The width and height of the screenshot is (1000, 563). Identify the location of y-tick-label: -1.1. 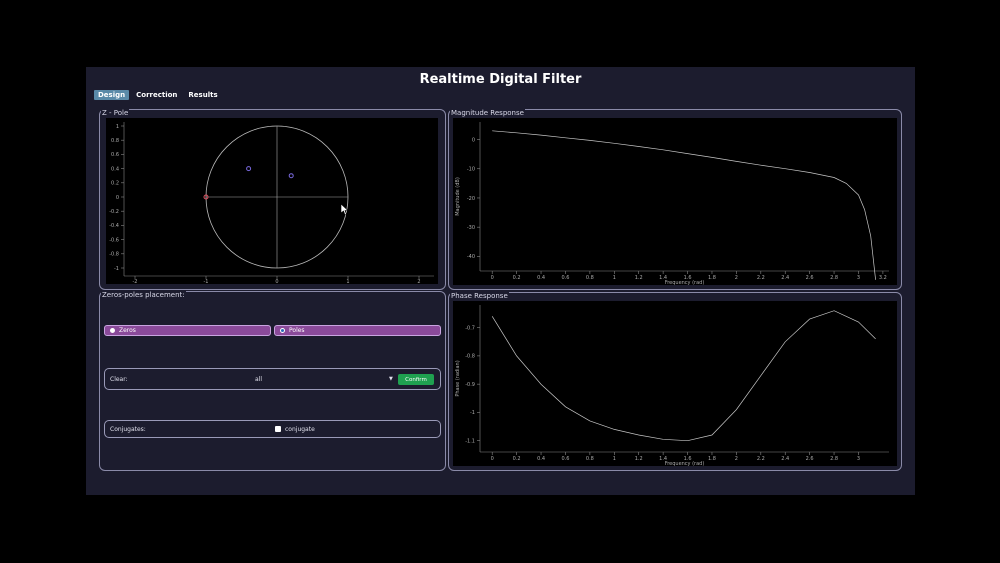
(470, 441).